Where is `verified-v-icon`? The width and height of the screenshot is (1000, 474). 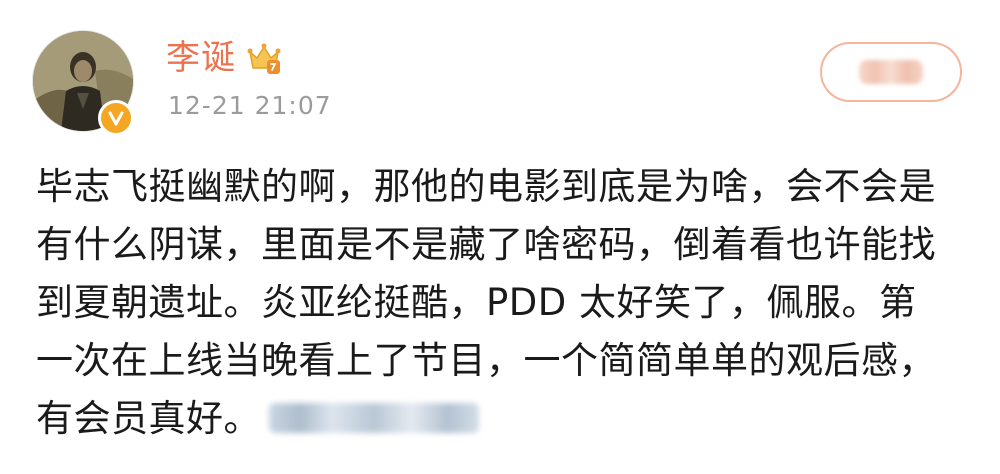
verified-v-icon is located at coordinates (116, 118).